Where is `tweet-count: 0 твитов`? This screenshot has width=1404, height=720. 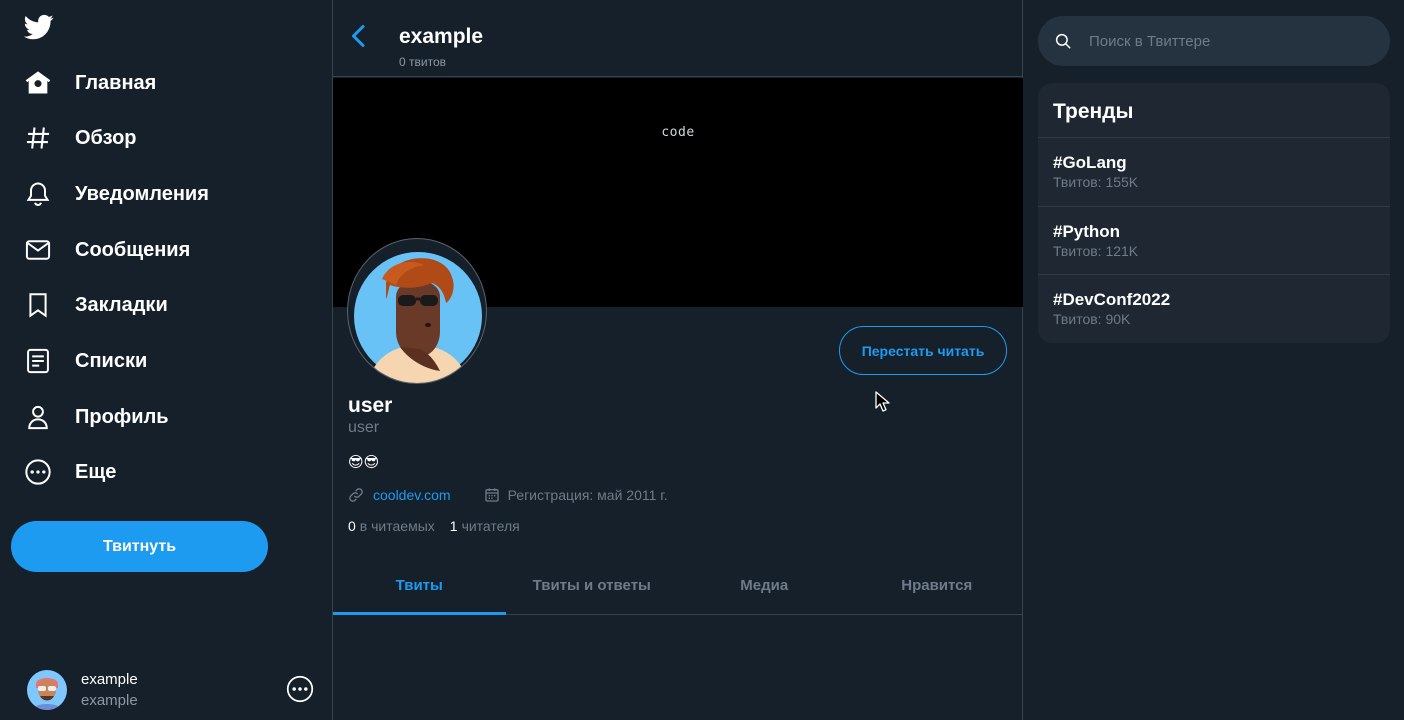
tweet-count: 0 твитов is located at coordinates (422, 62).